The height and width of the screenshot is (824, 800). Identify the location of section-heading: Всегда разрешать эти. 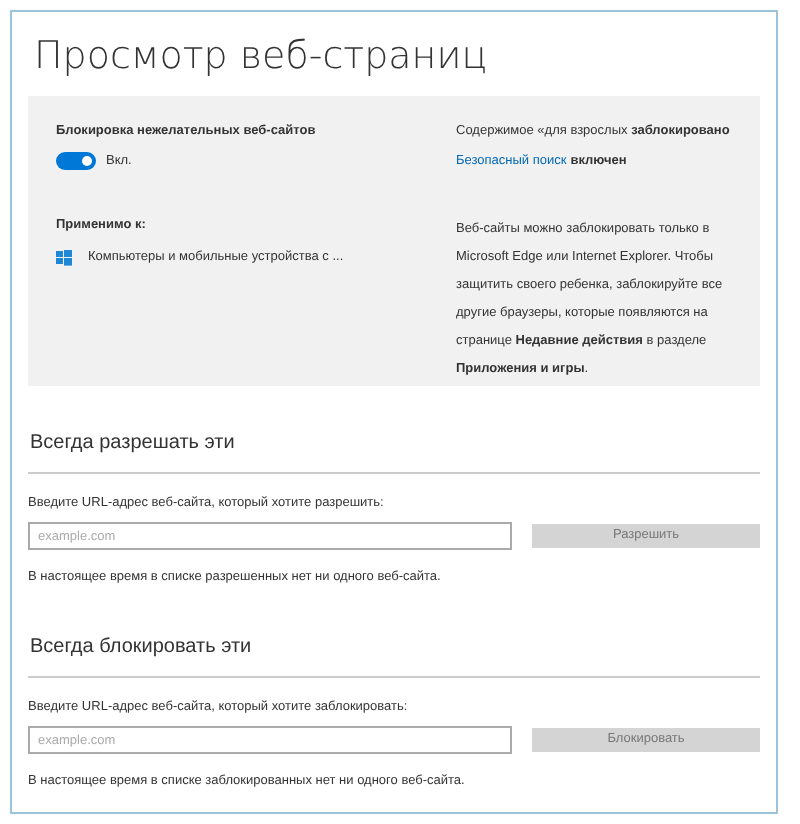
(133, 444).